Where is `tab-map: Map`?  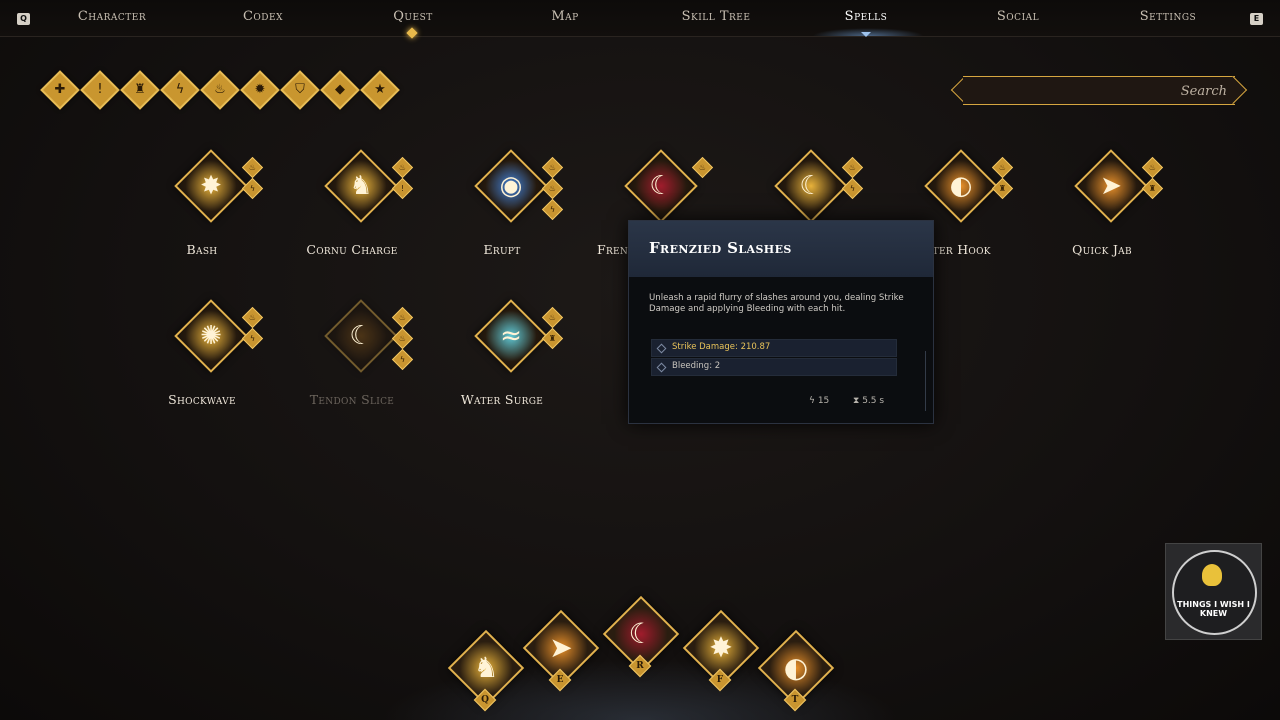 tab-map: Map is located at coordinates (564, 16).